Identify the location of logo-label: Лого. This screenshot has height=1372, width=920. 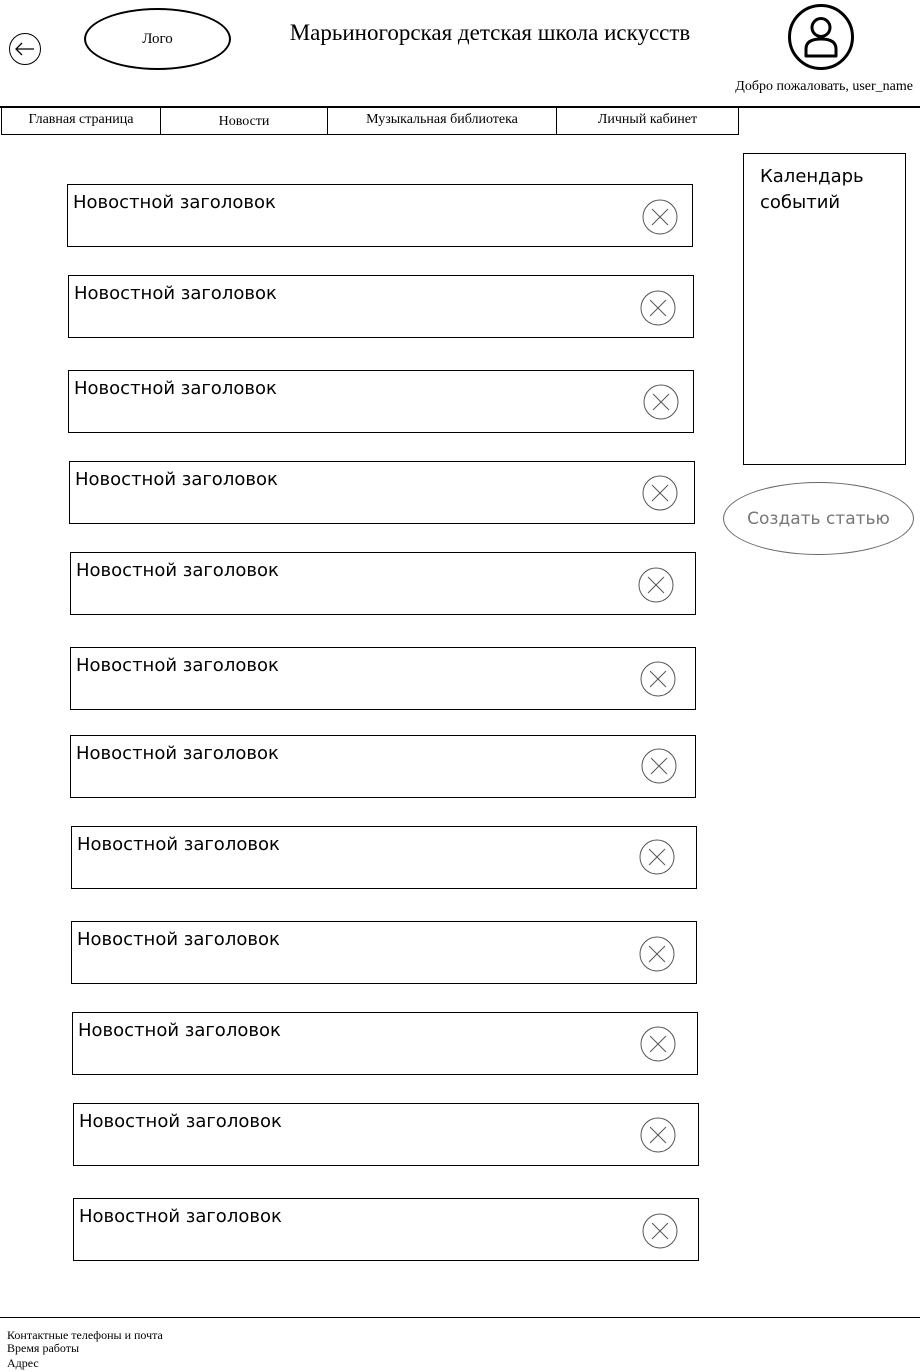
(157, 38).